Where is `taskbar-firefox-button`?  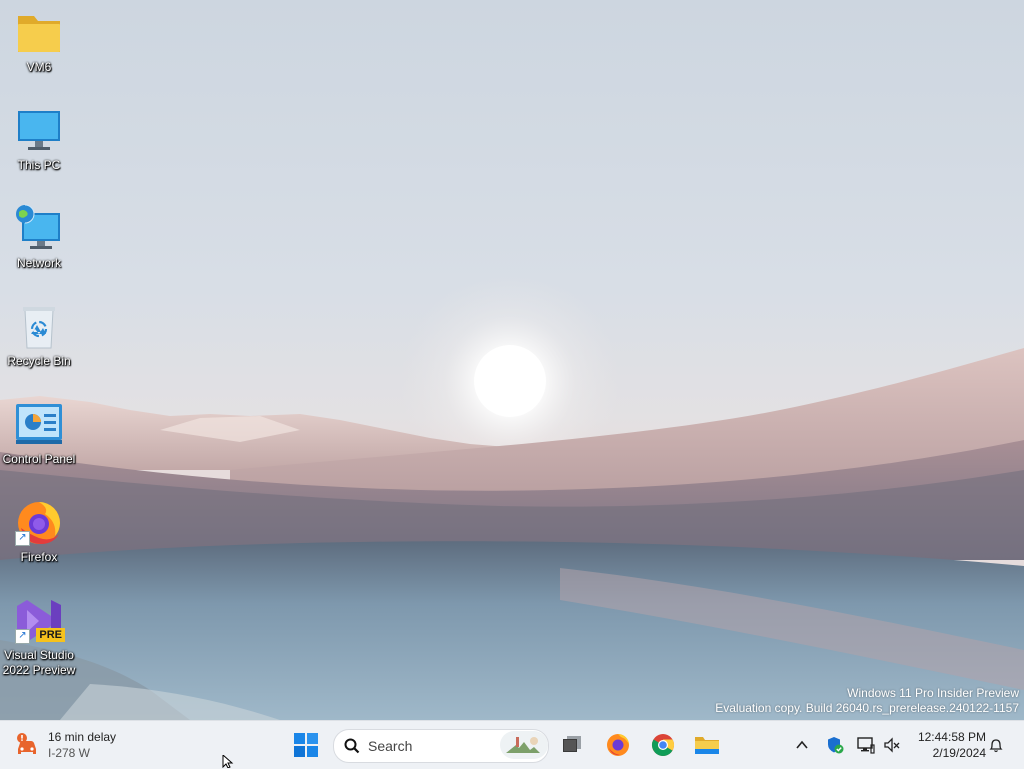 taskbar-firefox-button is located at coordinates (618, 745).